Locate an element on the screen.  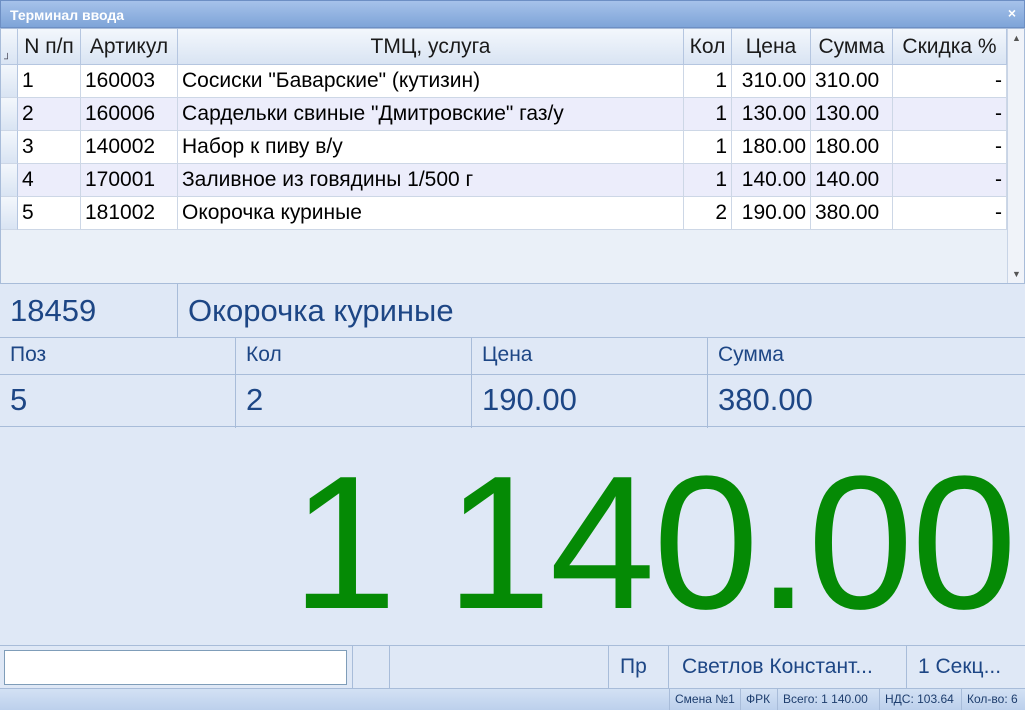
column-header-qty: Кол is located at coordinates (708, 47).